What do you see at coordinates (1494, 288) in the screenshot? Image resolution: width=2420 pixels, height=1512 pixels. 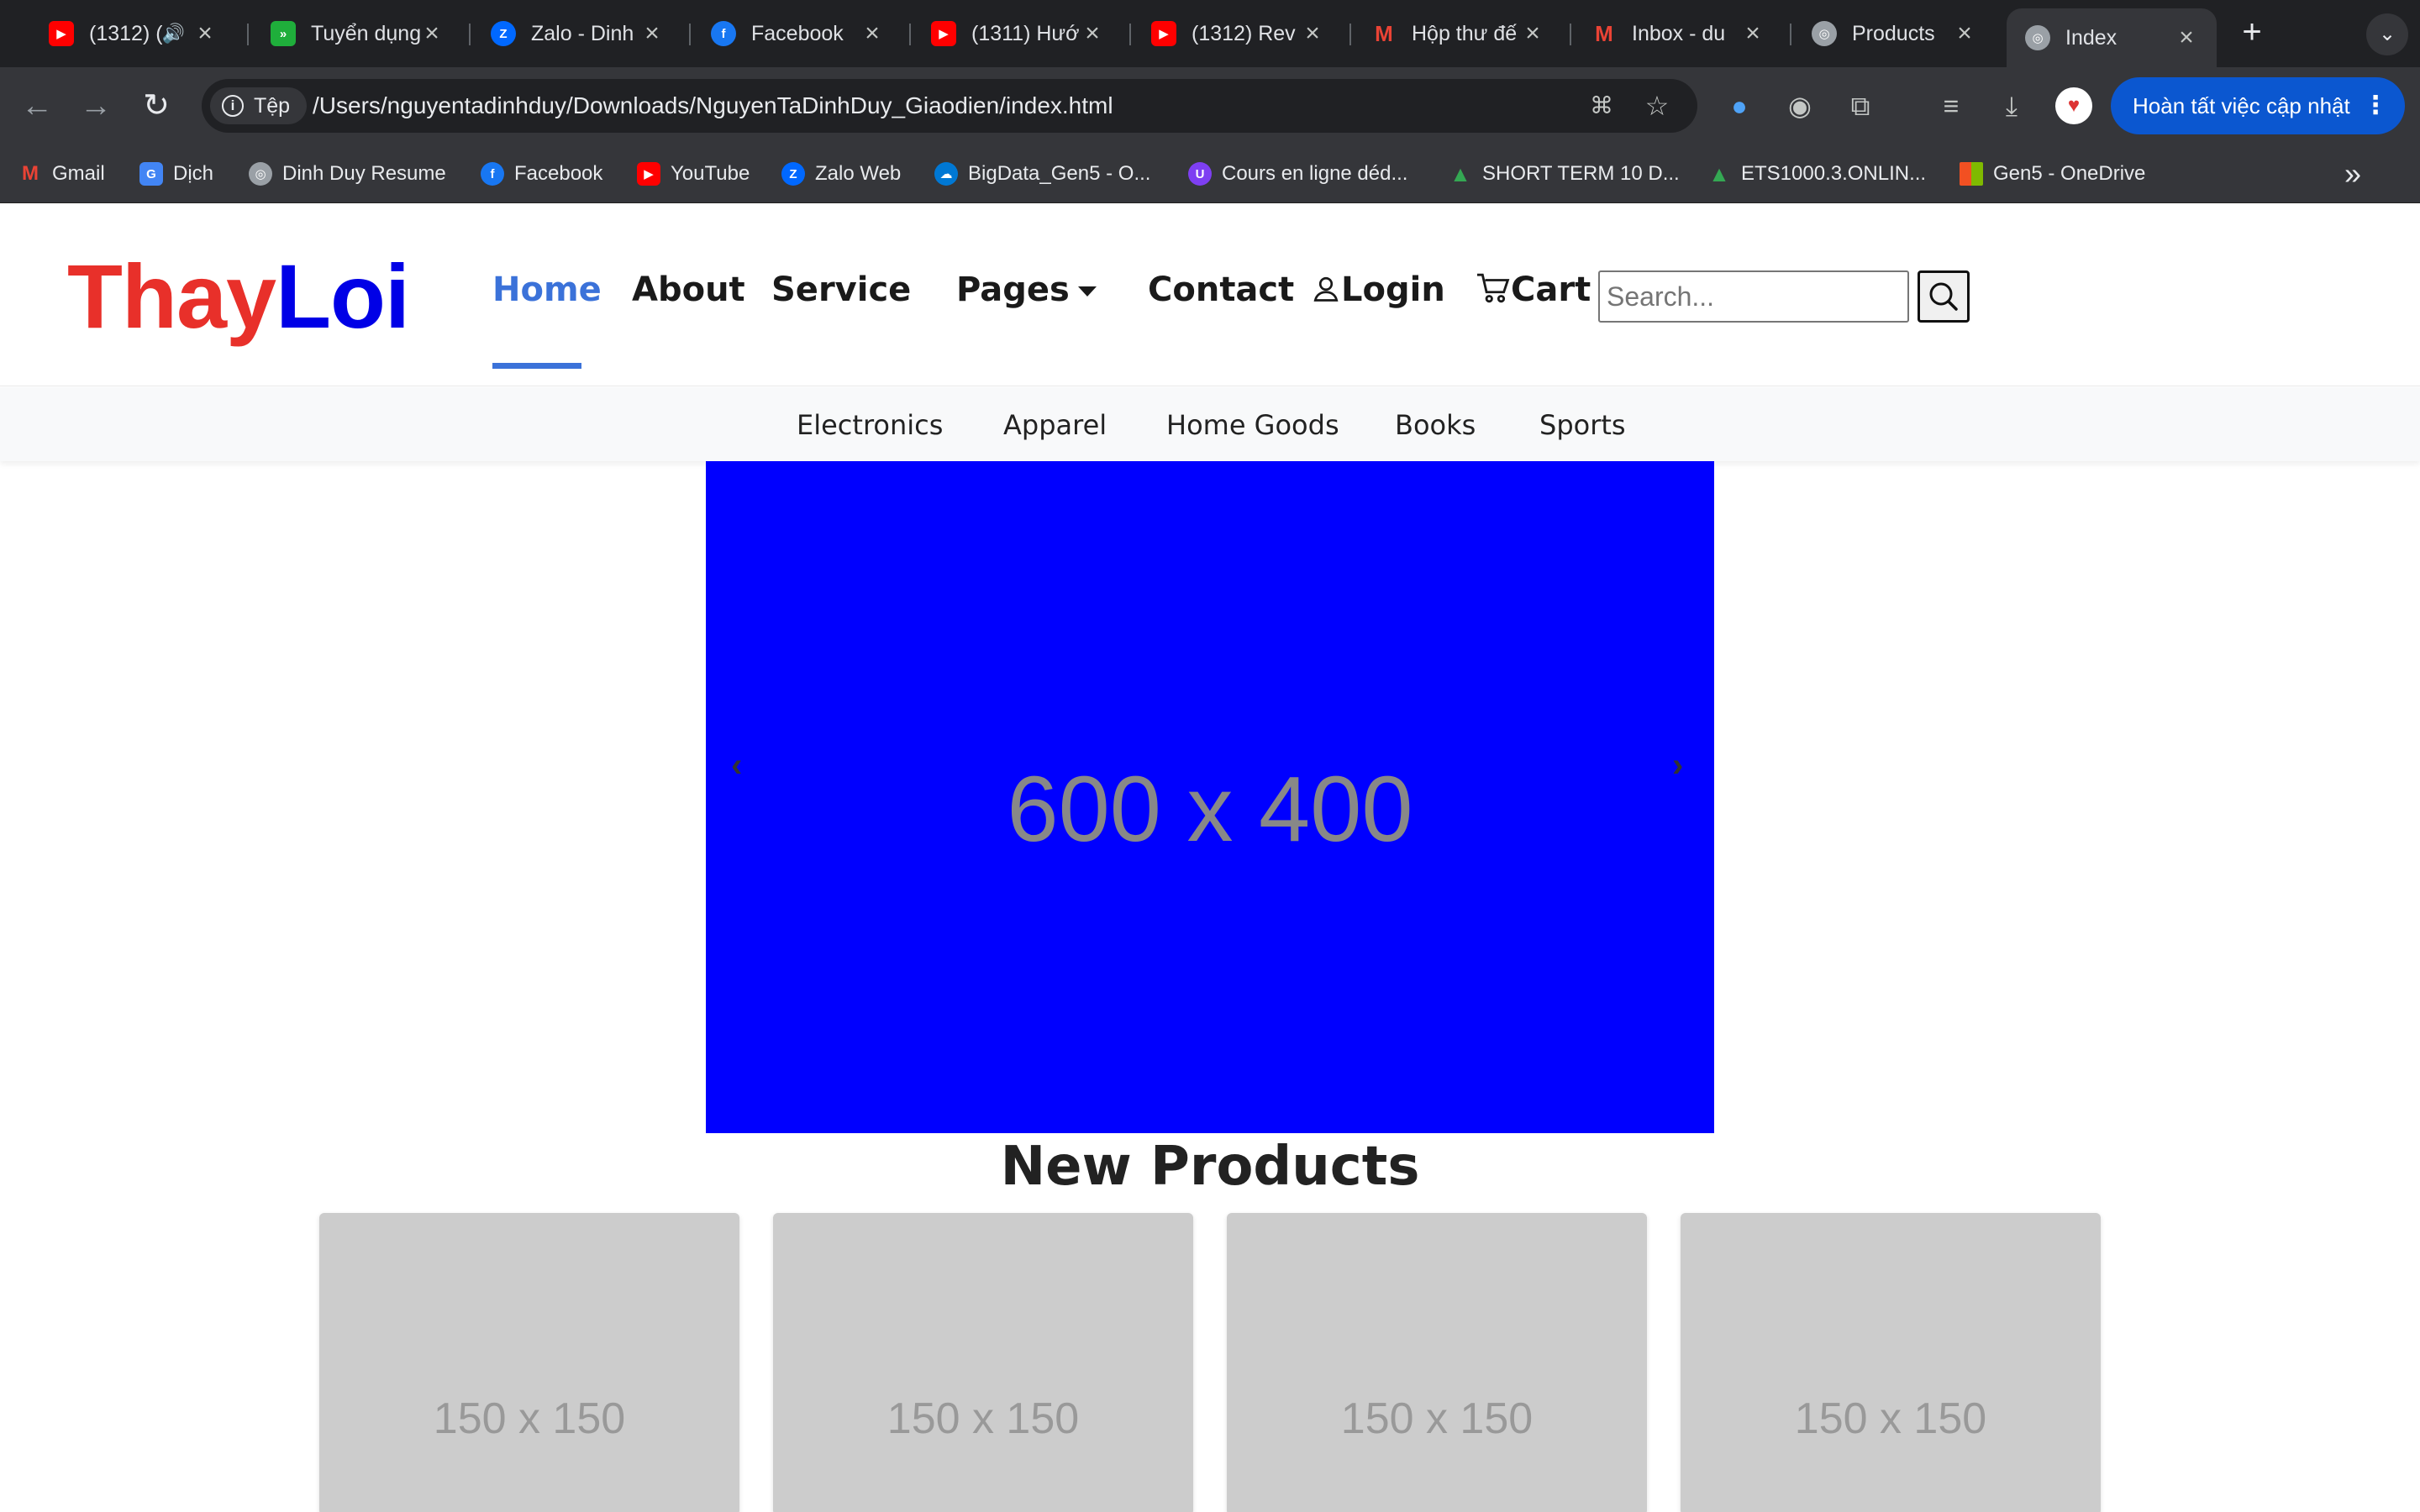 I see `cart-icon` at bounding box center [1494, 288].